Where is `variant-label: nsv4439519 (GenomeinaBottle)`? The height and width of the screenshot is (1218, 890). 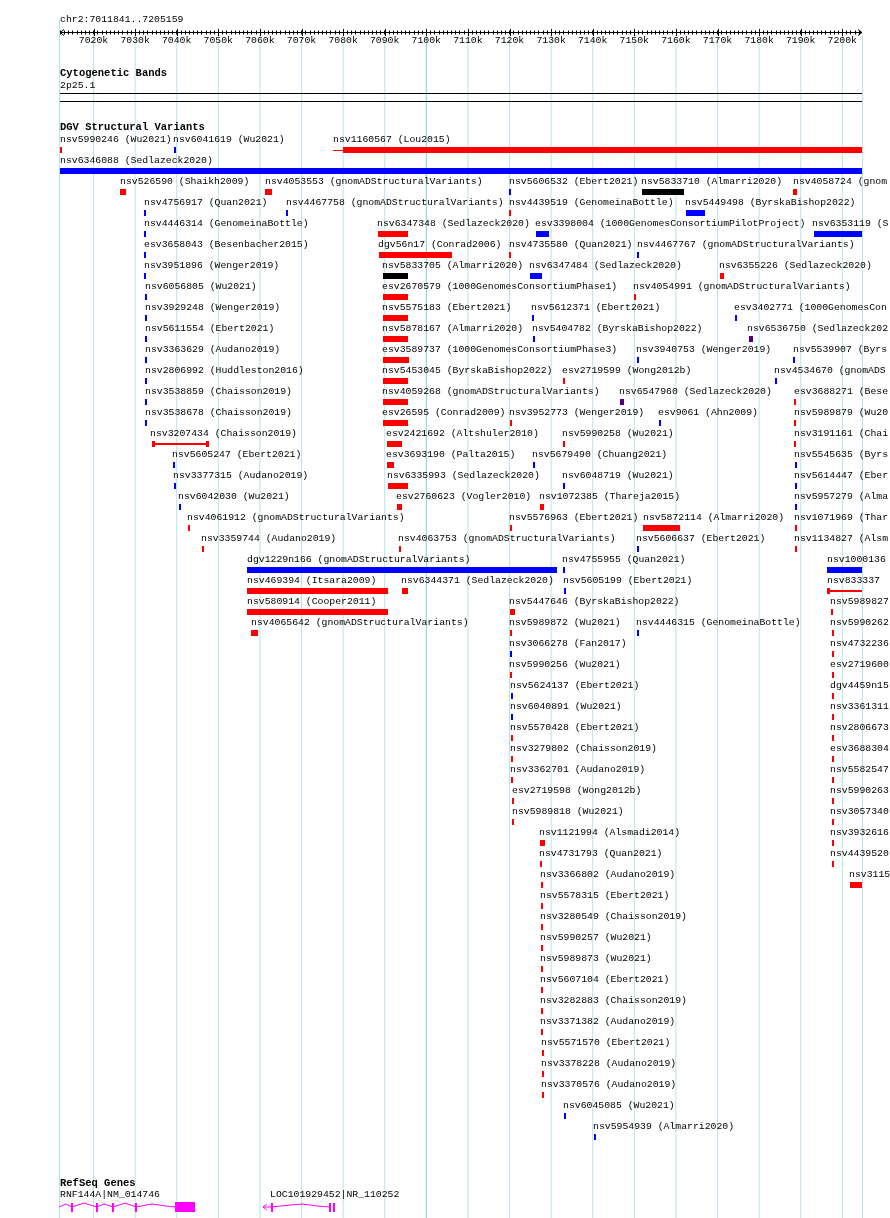
variant-label: nsv4439519 (GenomeinaBottle) is located at coordinates (591, 203).